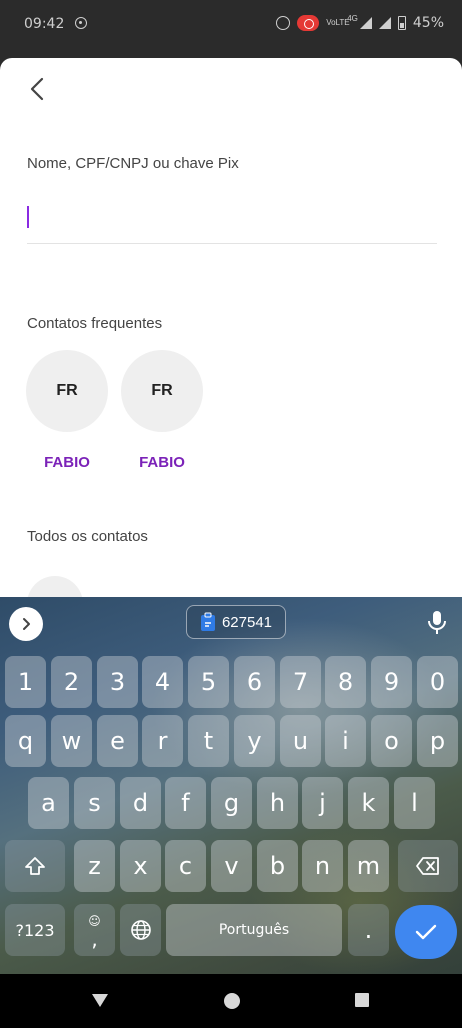 The image size is (462, 1028). Describe the element at coordinates (254, 682) in the screenshot. I see `key-6: 6` at that location.